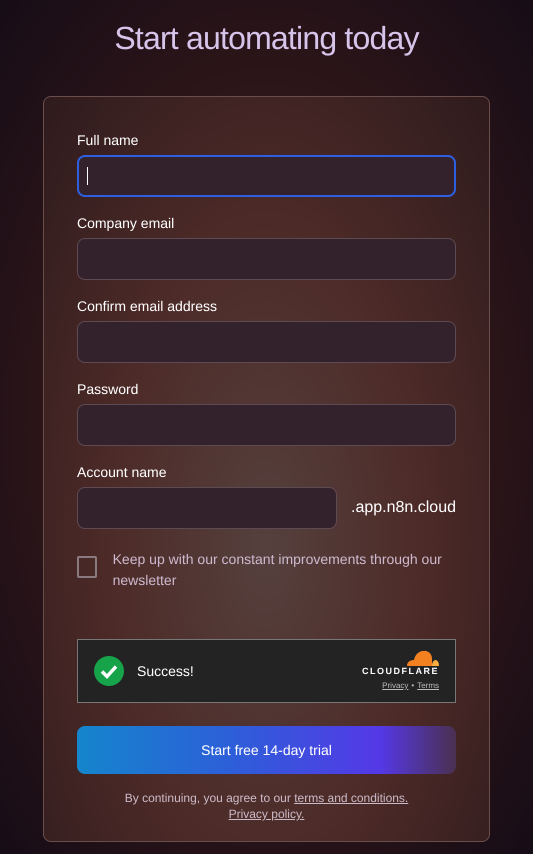 Image resolution: width=533 pixels, height=854 pixels. I want to click on field-label: Full name, so click(108, 140).